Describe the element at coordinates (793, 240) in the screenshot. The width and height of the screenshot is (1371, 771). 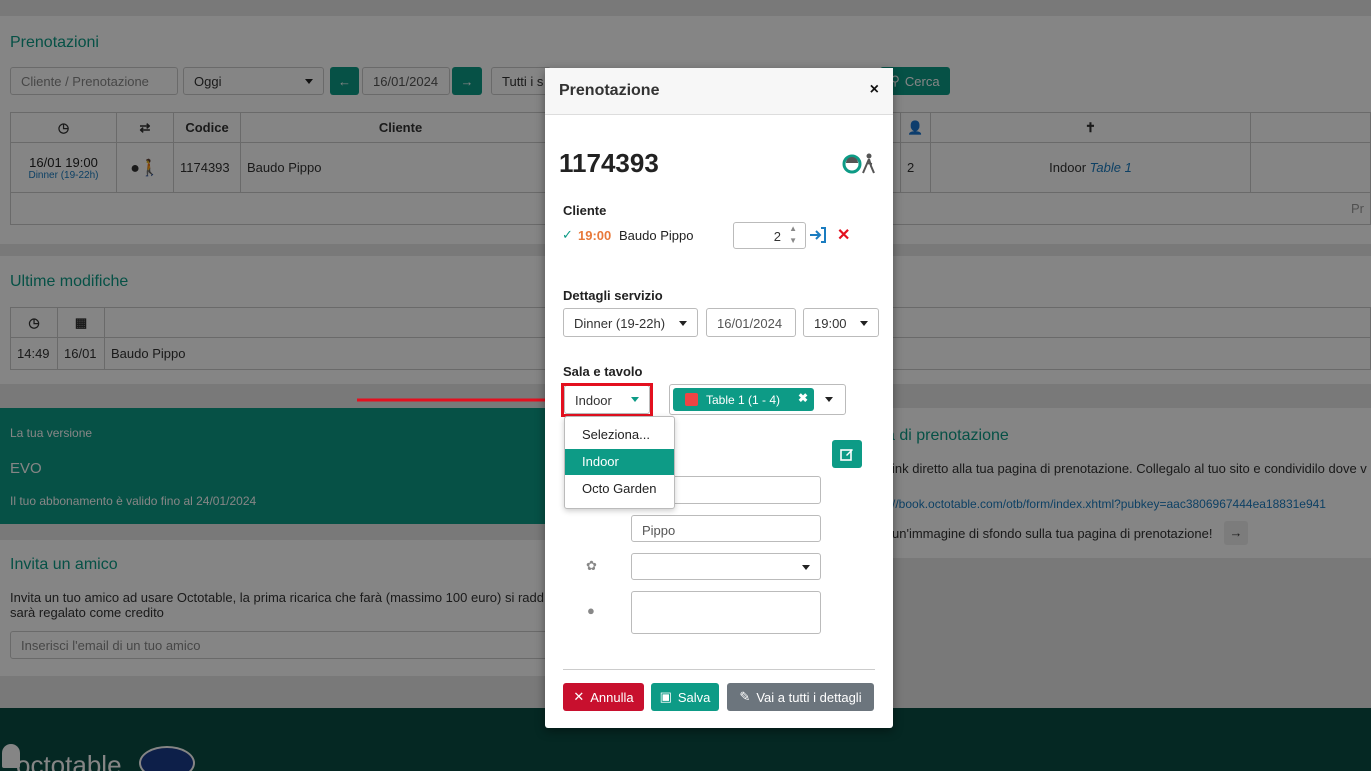
I see `stepper-down-icon: ▼` at that location.